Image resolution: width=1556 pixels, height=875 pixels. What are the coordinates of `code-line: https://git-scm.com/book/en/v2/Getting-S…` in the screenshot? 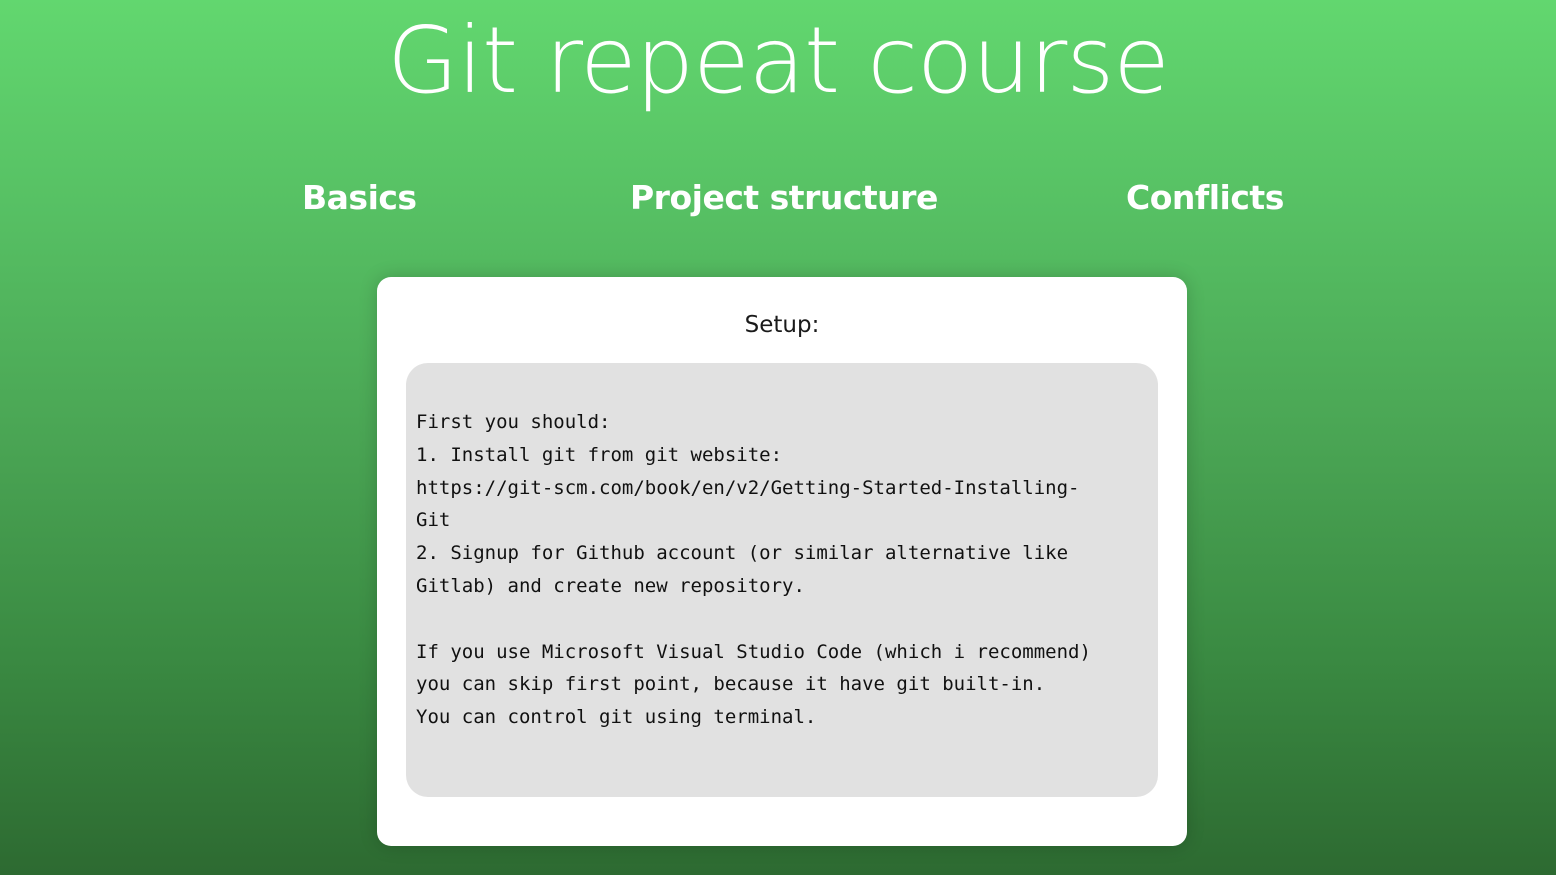 It's located at (748, 487).